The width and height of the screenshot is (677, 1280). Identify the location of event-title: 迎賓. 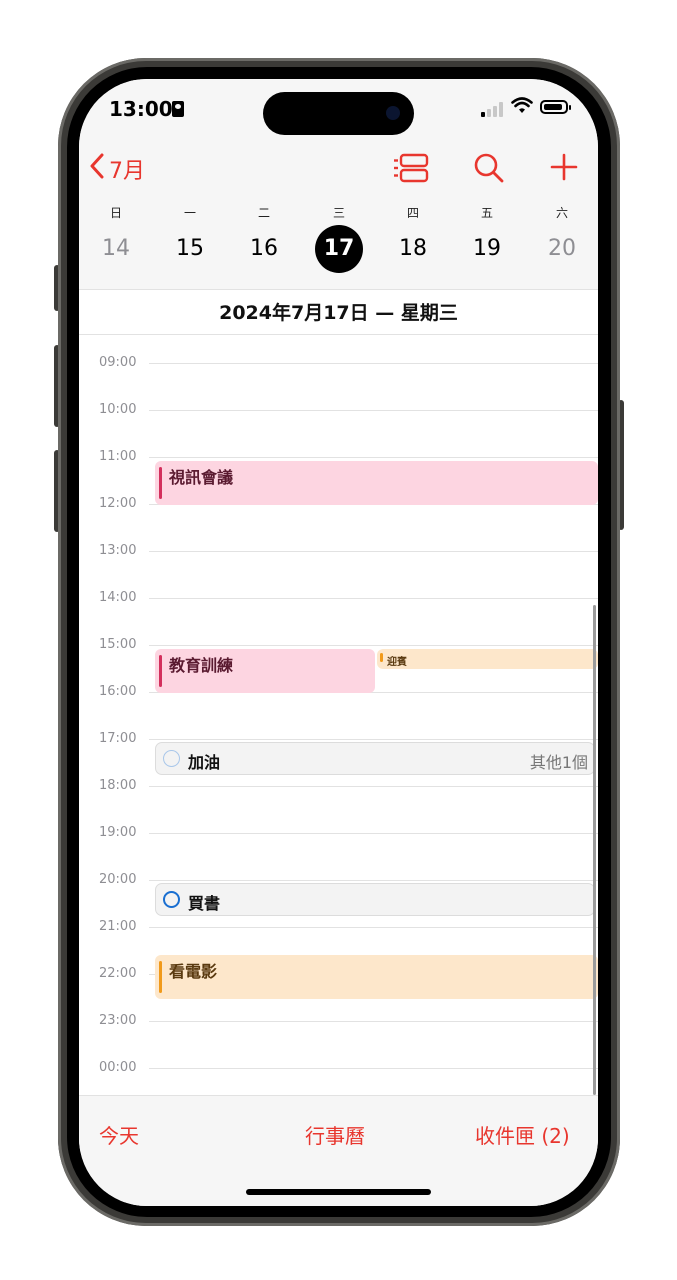
(397, 662).